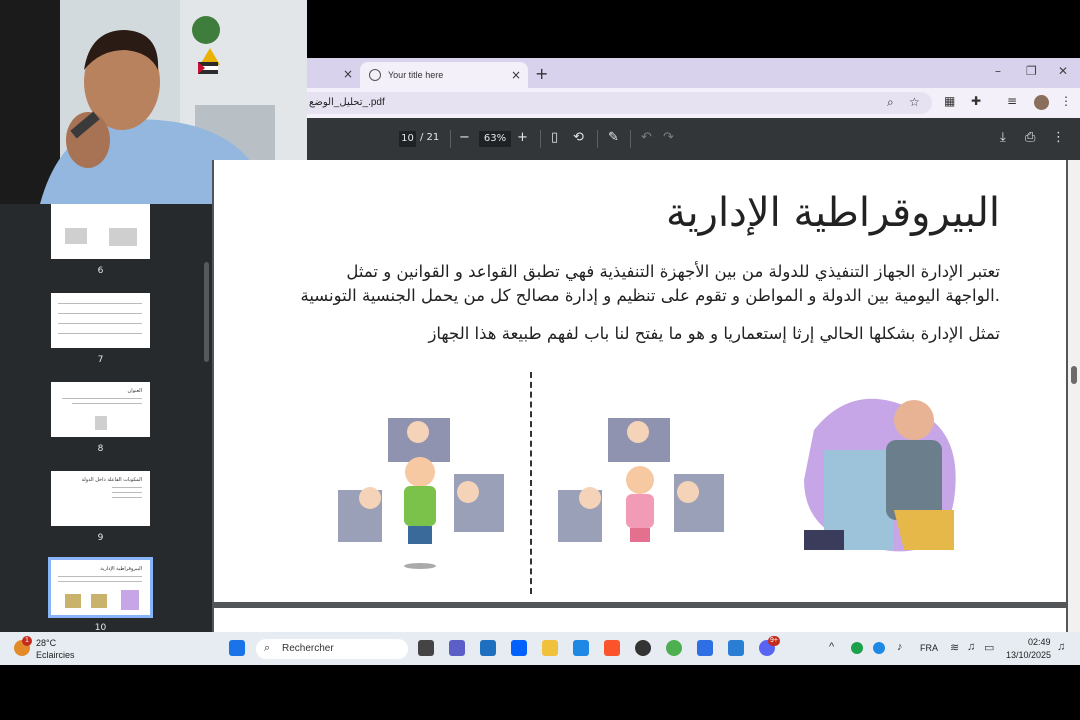 This screenshot has width=1080, height=720. I want to click on next-pdf-page, so click(640, 620).